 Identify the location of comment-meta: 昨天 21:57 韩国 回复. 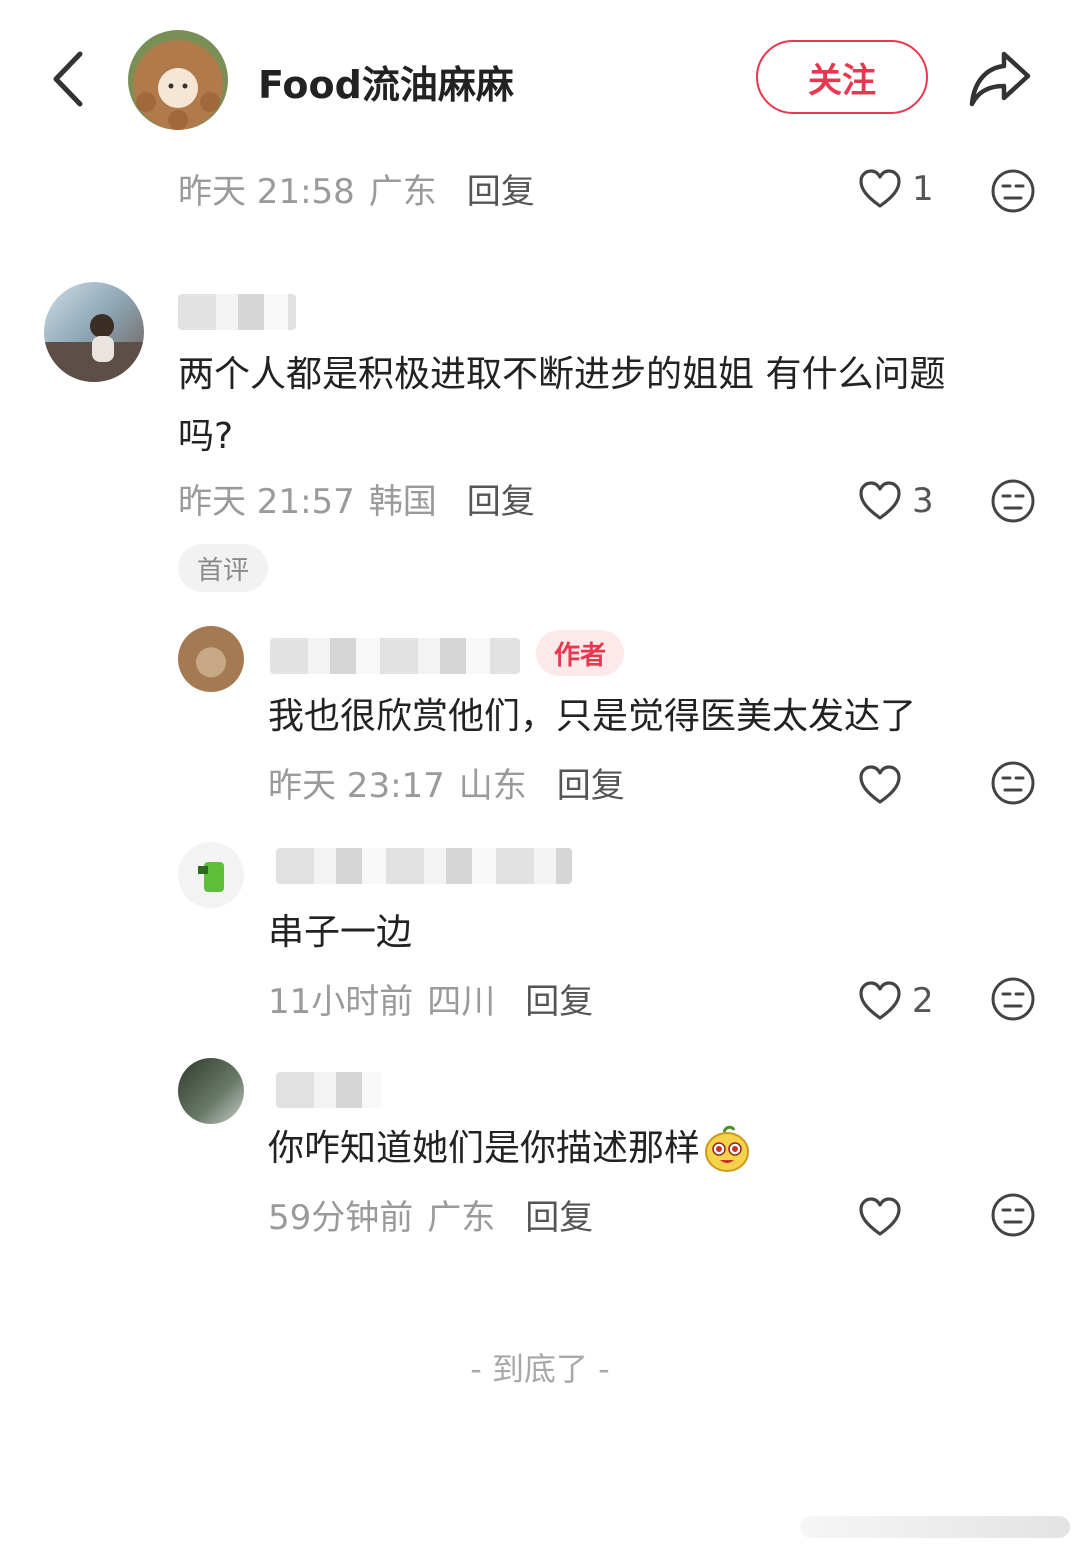
(356, 498).